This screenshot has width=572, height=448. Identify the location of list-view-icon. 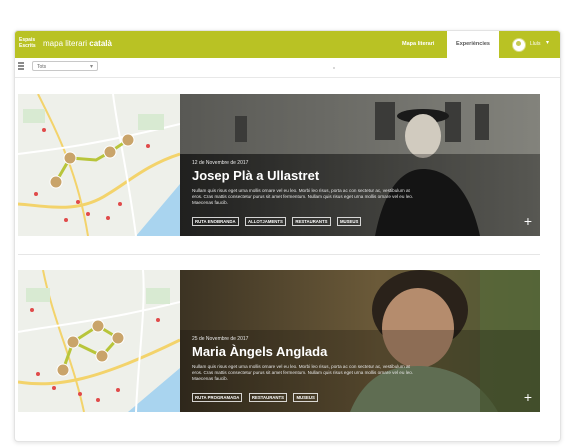
(21, 66).